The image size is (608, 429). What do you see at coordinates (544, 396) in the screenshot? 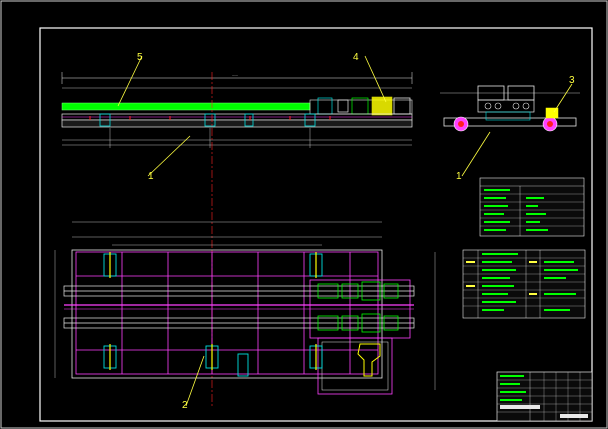
I see `title-block` at bounding box center [544, 396].